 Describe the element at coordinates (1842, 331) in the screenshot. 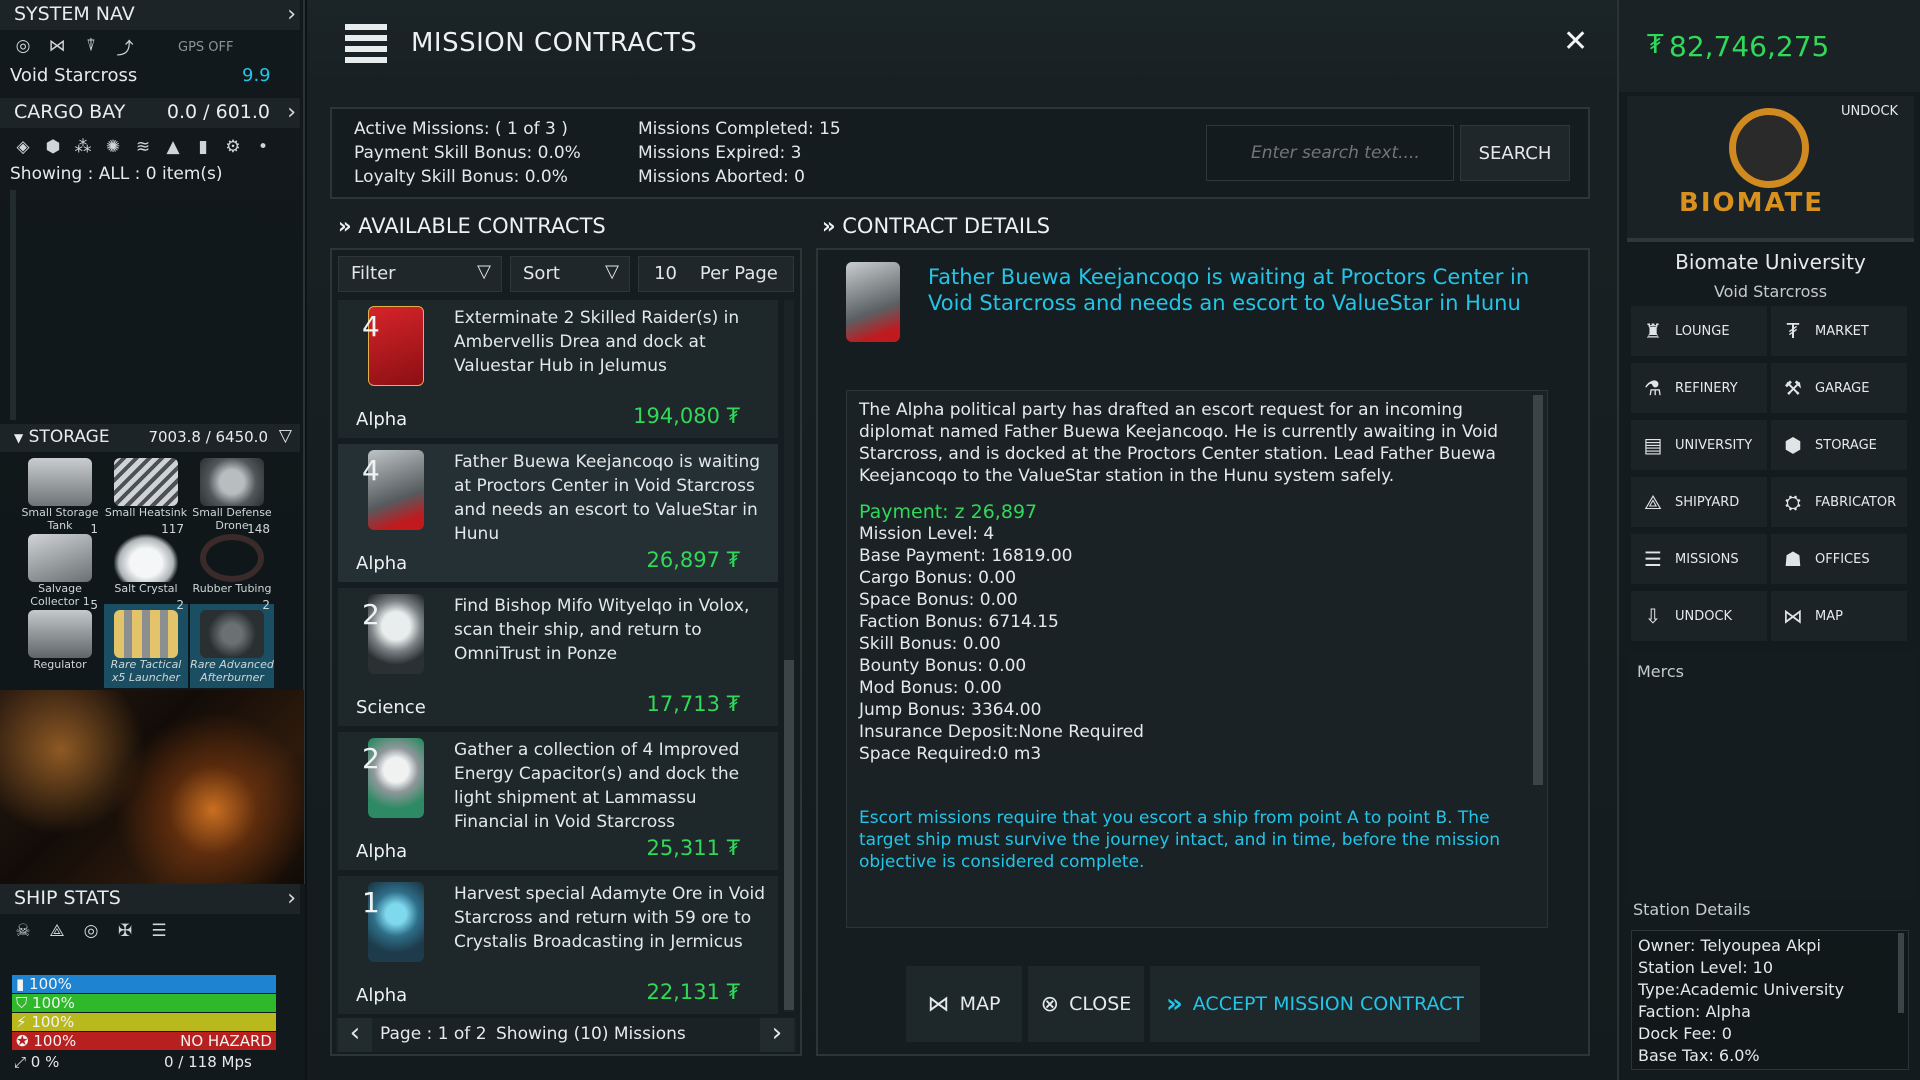

I see `service-label: MARKET` at that location.